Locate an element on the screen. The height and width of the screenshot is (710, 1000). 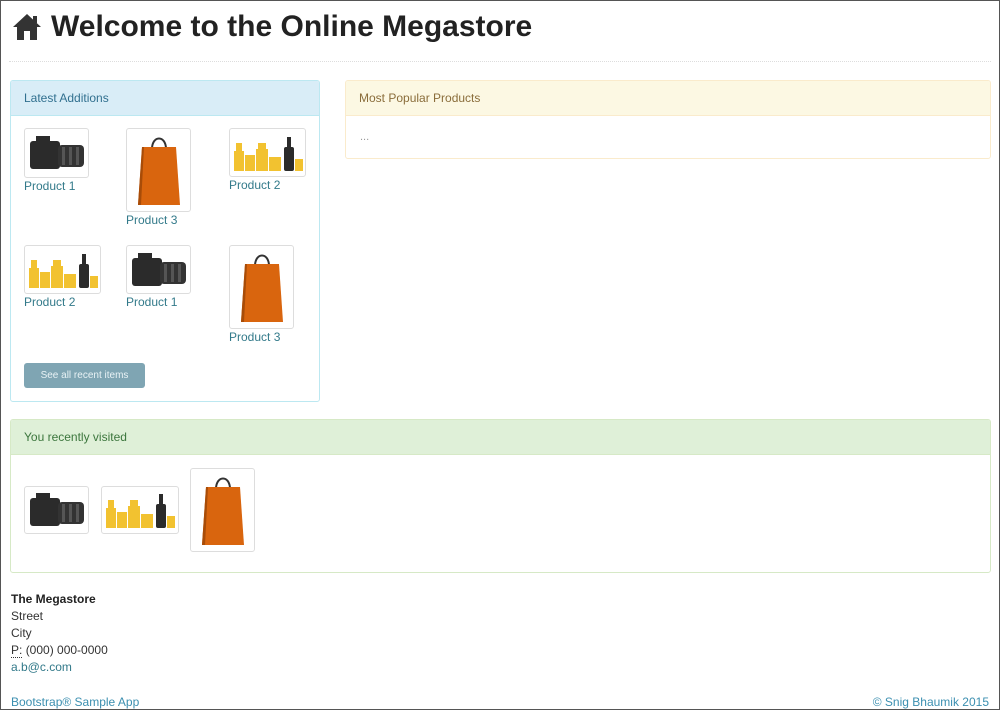
header-divider is located at coordinates (500, 61).